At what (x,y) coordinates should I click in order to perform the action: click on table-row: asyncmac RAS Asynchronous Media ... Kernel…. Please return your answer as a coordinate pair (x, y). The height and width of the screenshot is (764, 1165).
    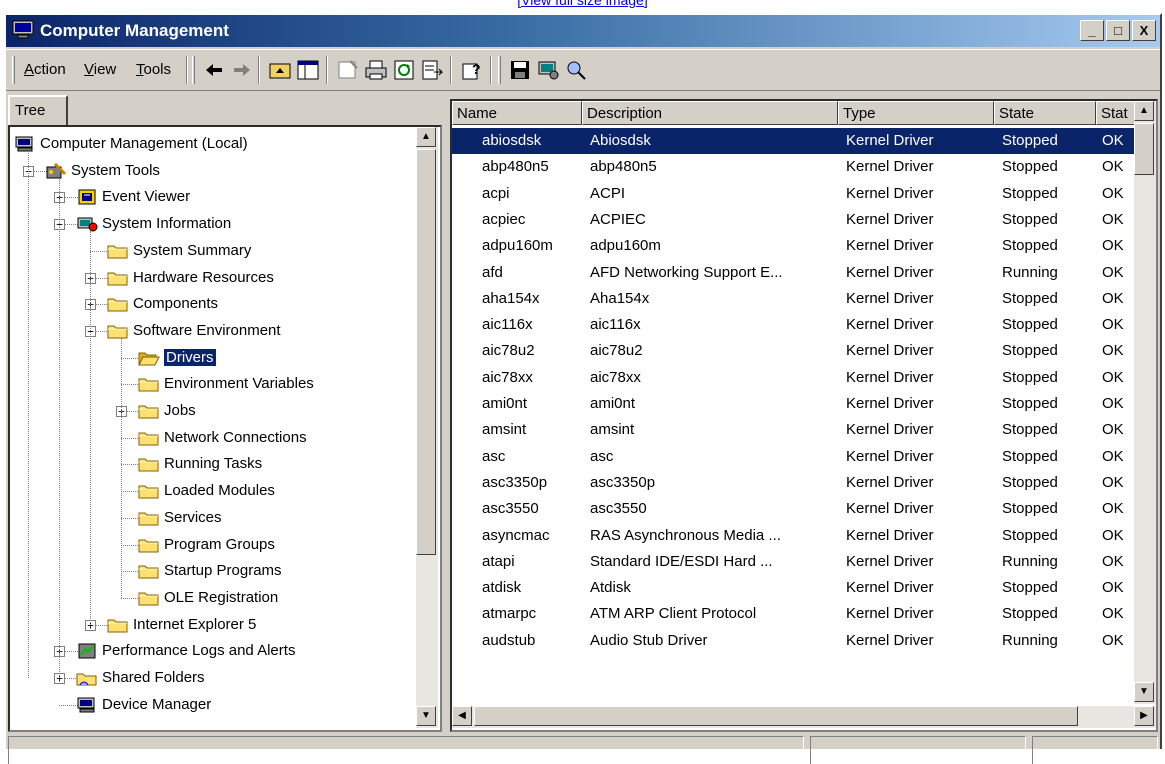
    Looking at the image, I should click on (797, 536).